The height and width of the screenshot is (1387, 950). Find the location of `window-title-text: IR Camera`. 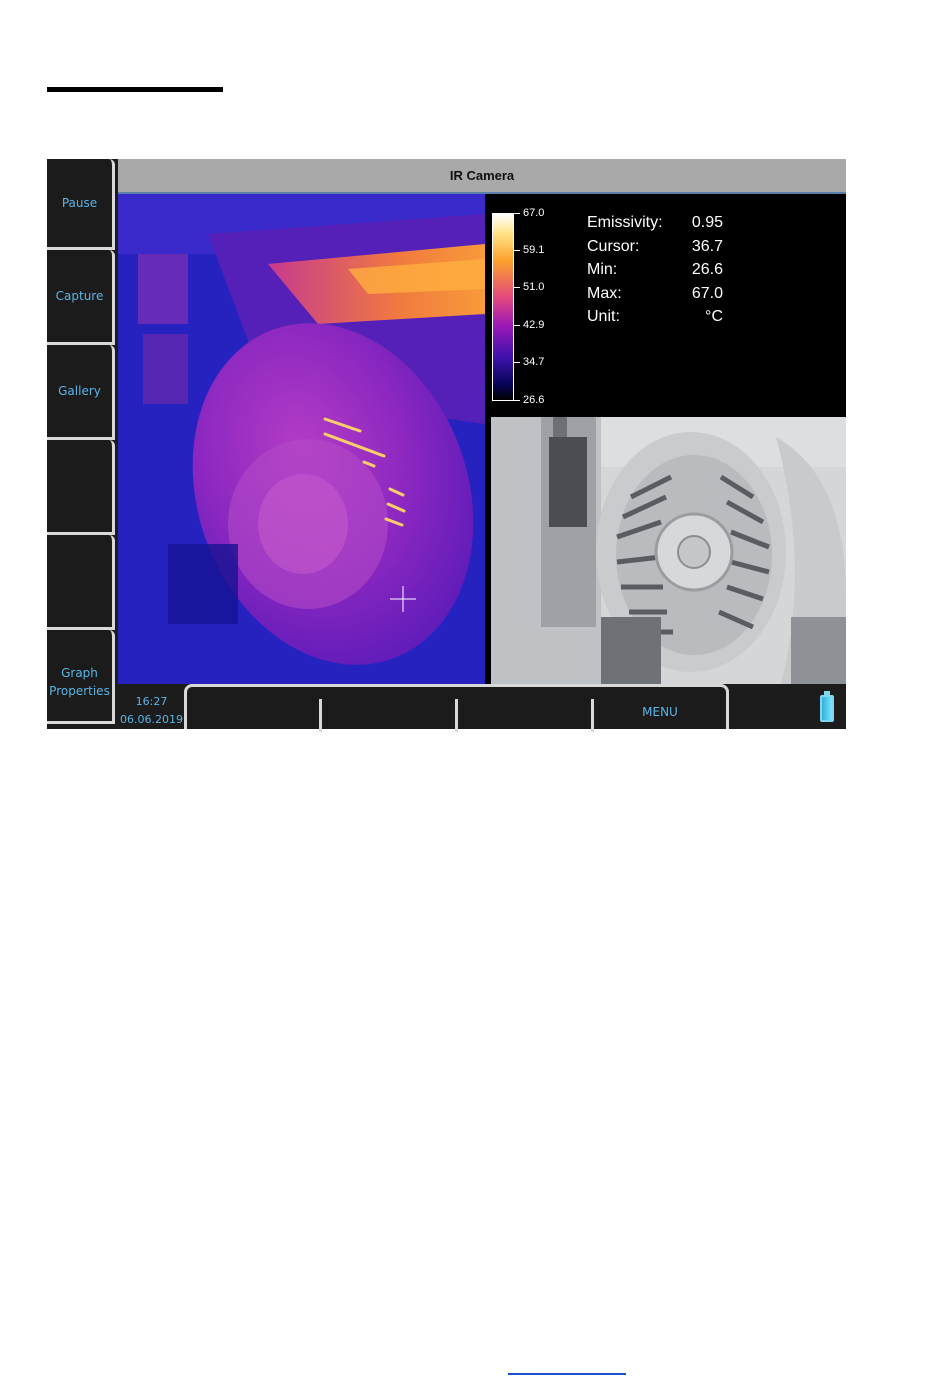

window-title-text: IR Camera is located at coordinates (482, 175).